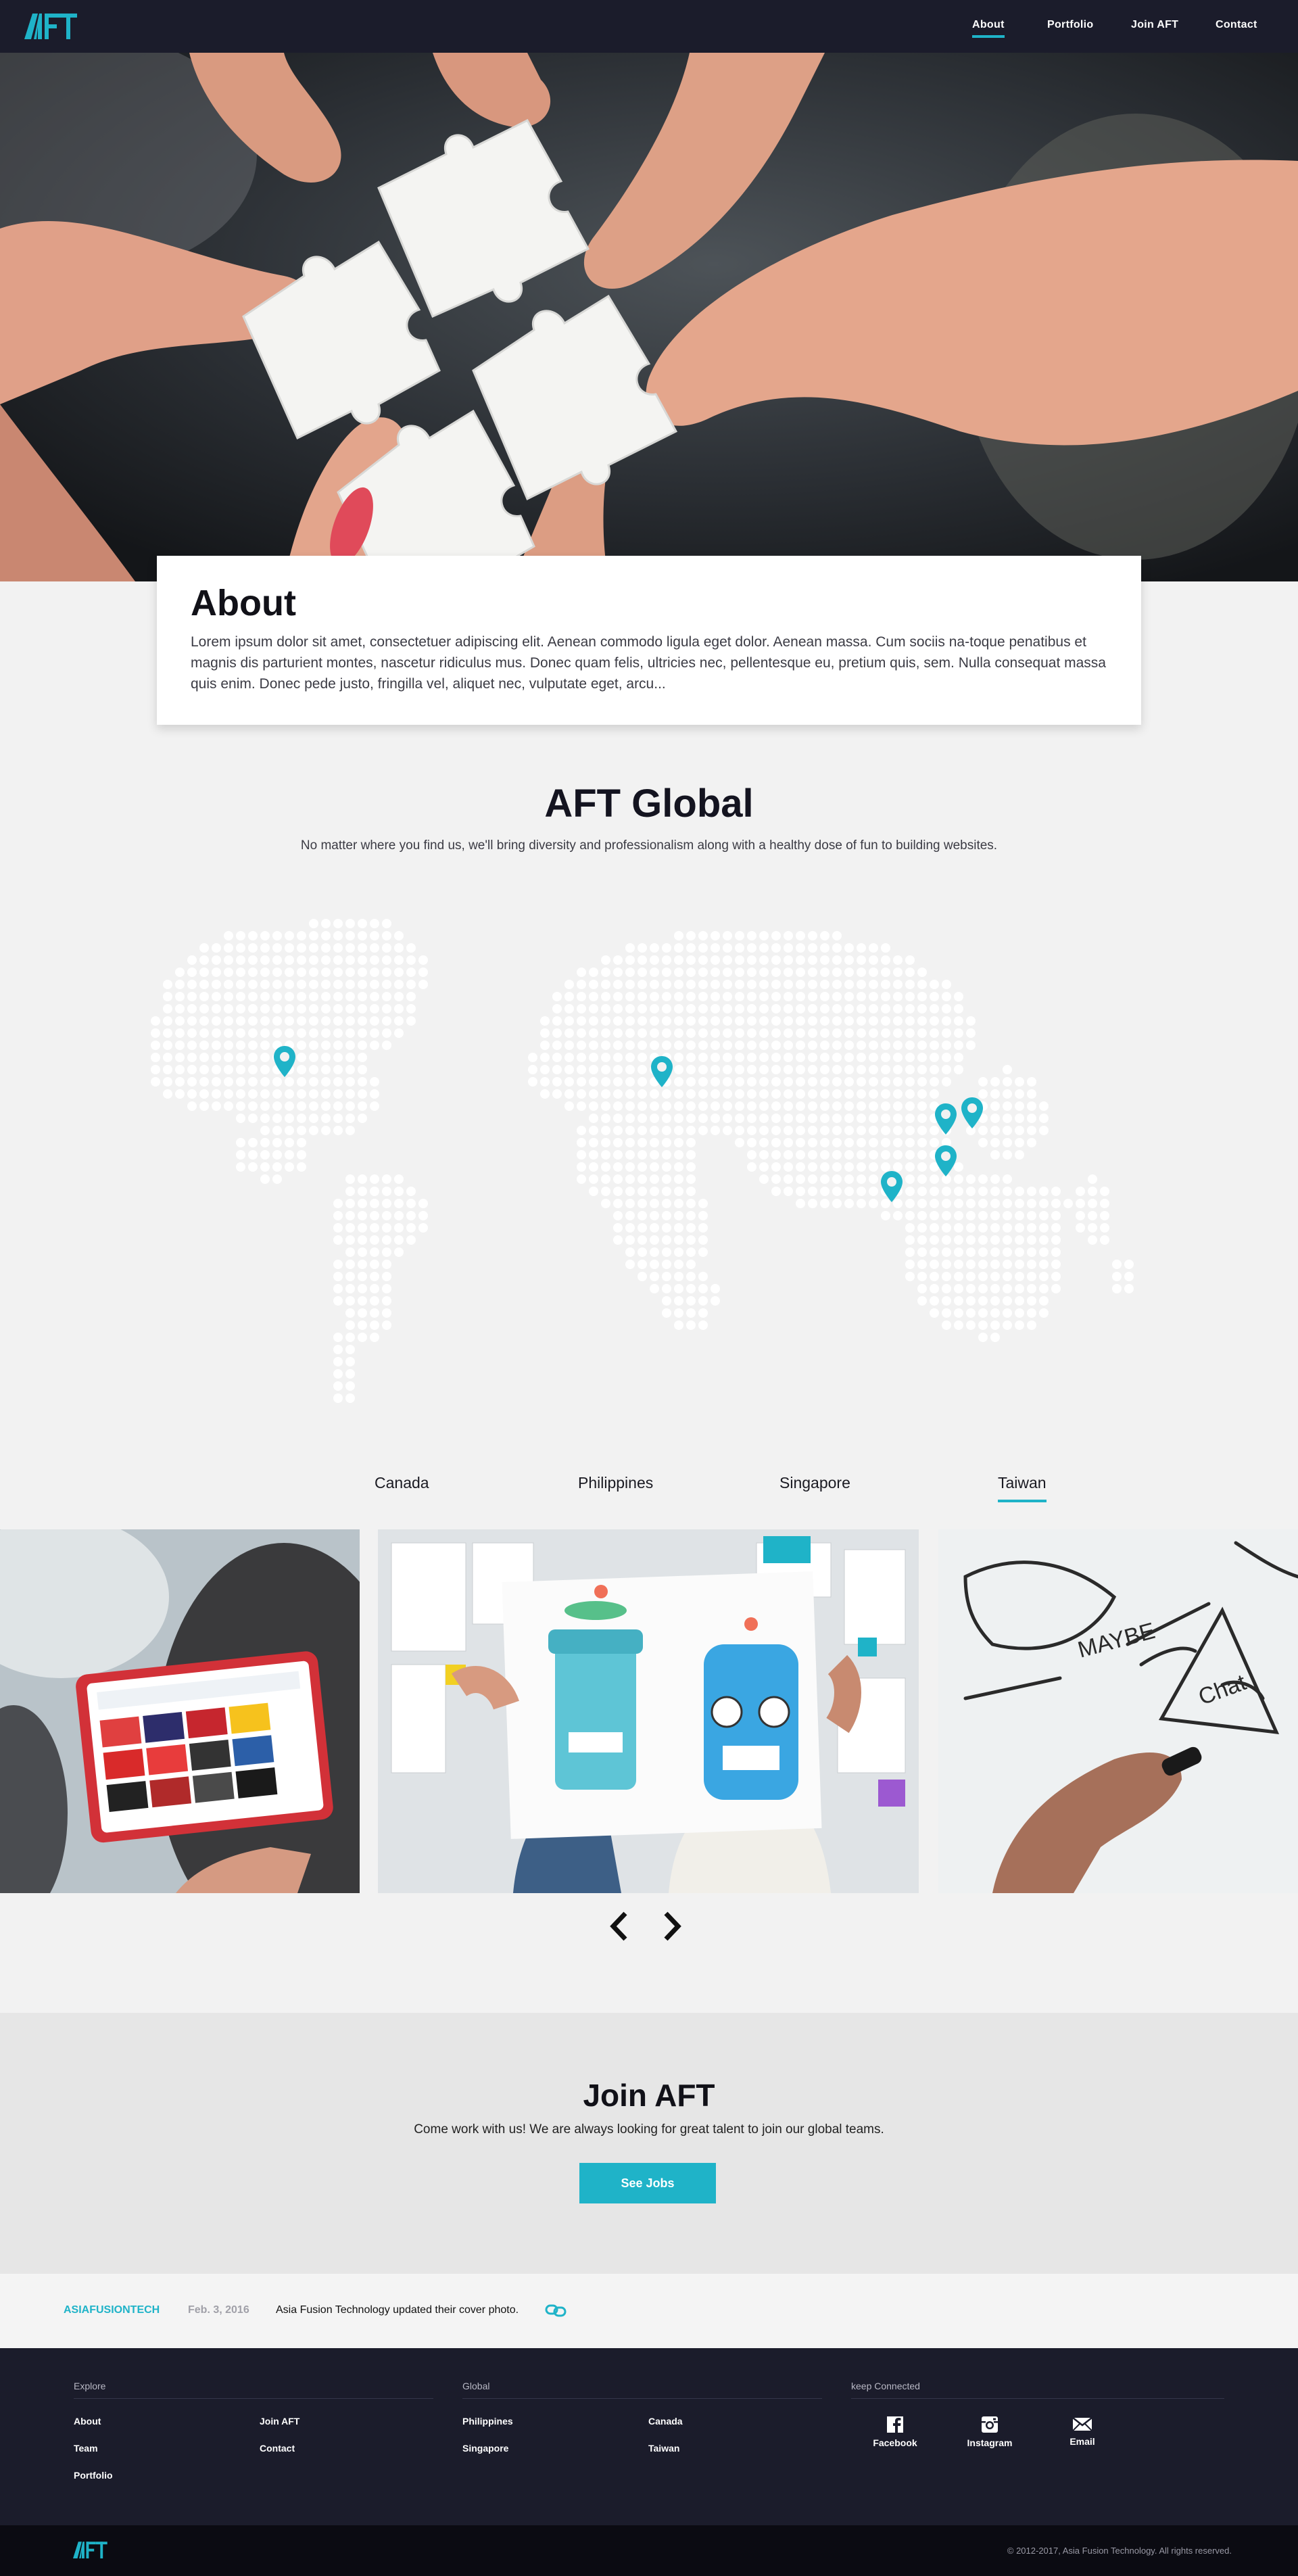 The height and width of the screenshot is (2576, 1298). I want to click on social-instagram: Instagram, so click(989, 2432).